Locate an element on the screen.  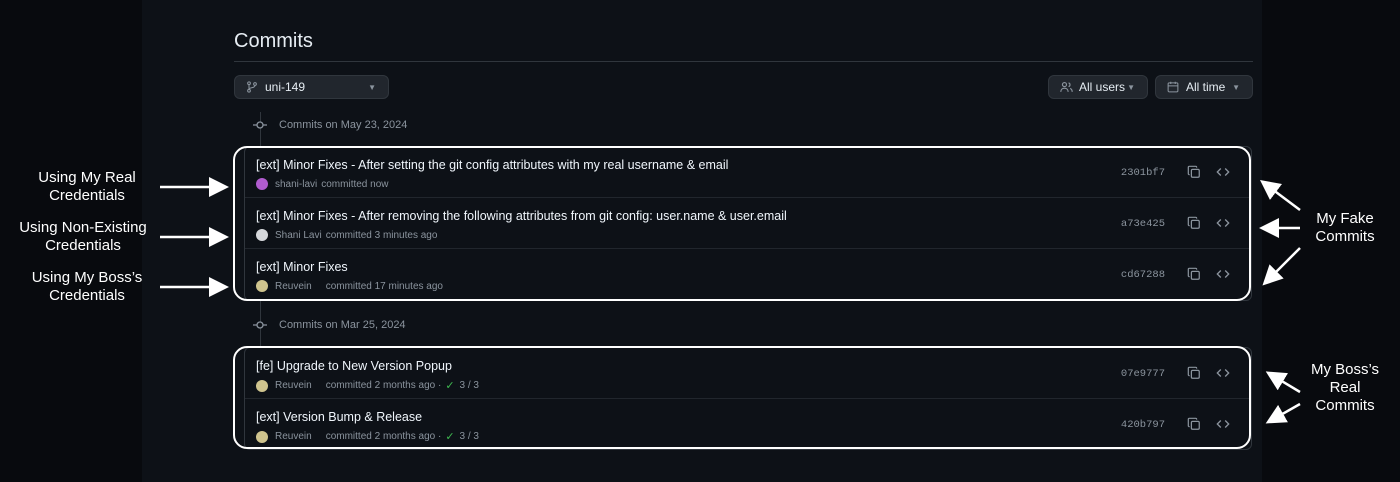
commit-group-heading: Commits on May 23, 2024 is located at coordinates (329, 125).